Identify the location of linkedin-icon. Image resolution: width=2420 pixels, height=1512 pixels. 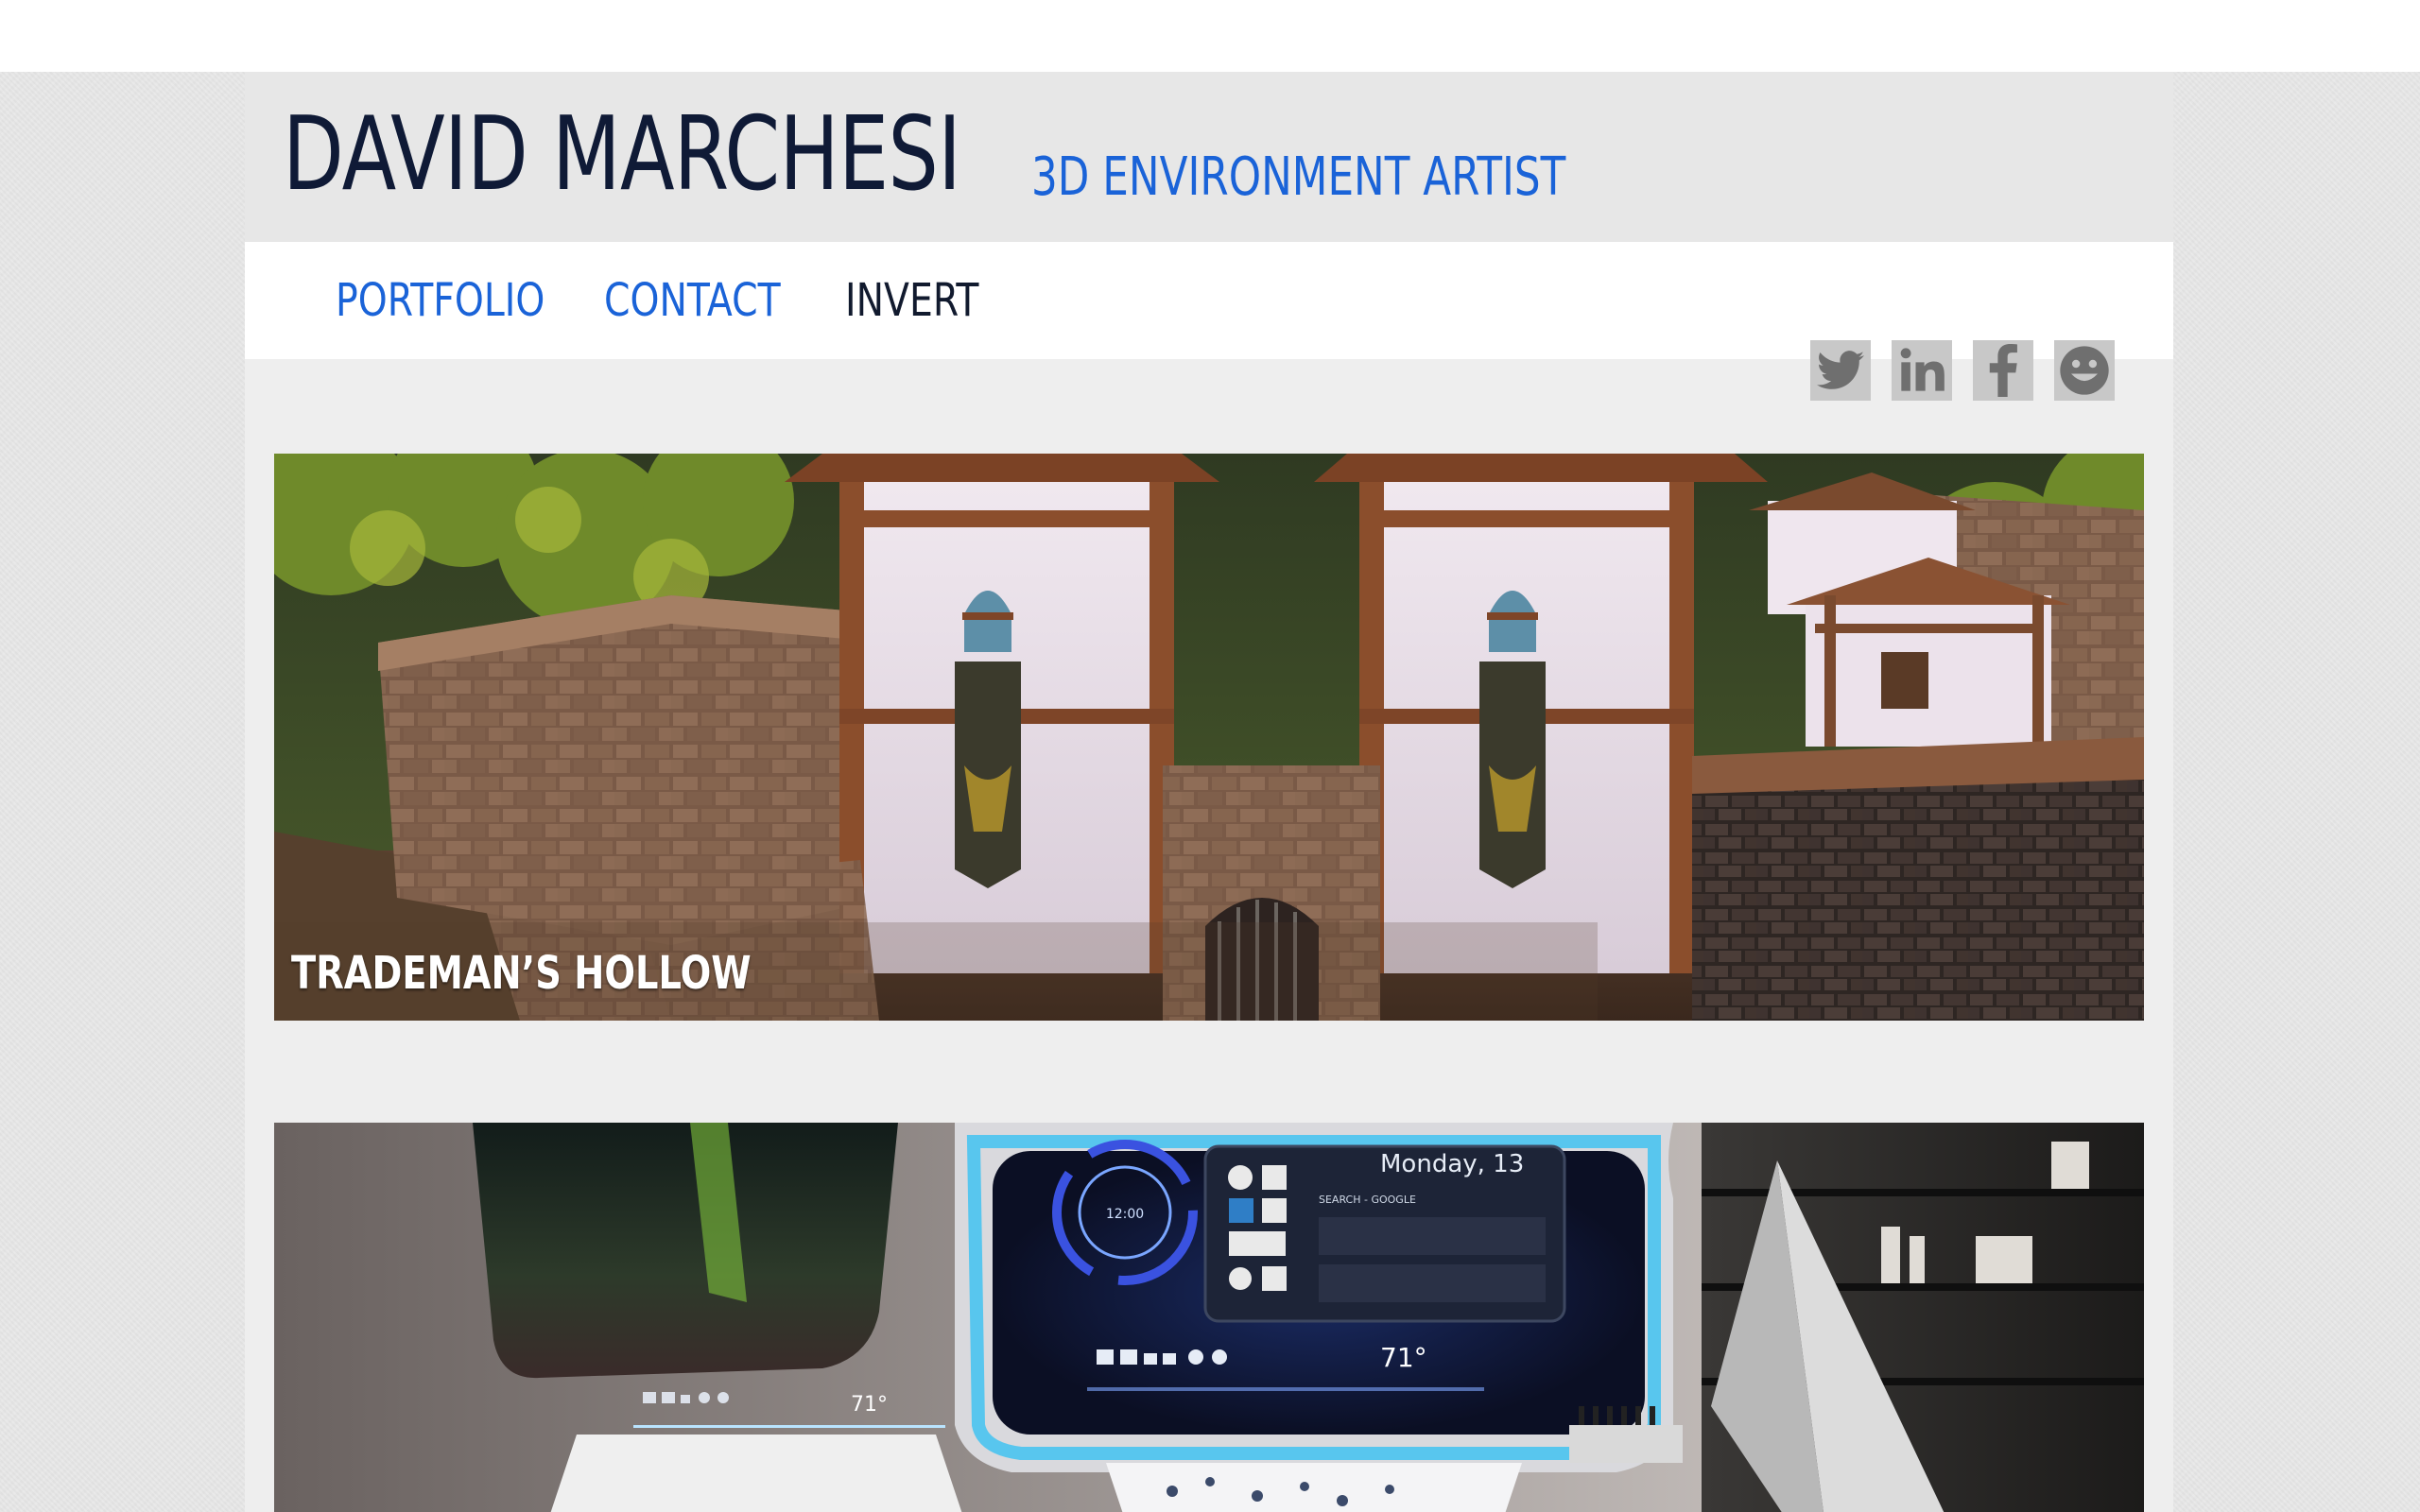
(1922, 369).